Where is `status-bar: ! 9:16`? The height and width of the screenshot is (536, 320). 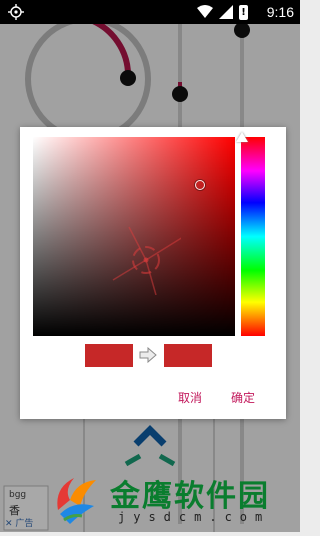
status-bar: ! 9:16 is located at coordinates (150, 12).